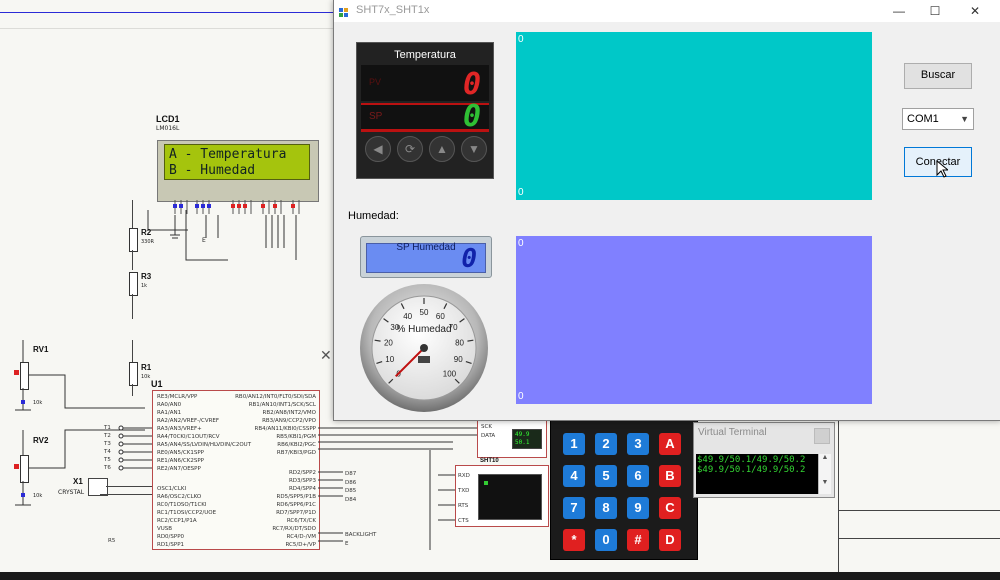 This screenshot has width=1000, height=580. I want to click on serial-port-screen, so click(510, 497).